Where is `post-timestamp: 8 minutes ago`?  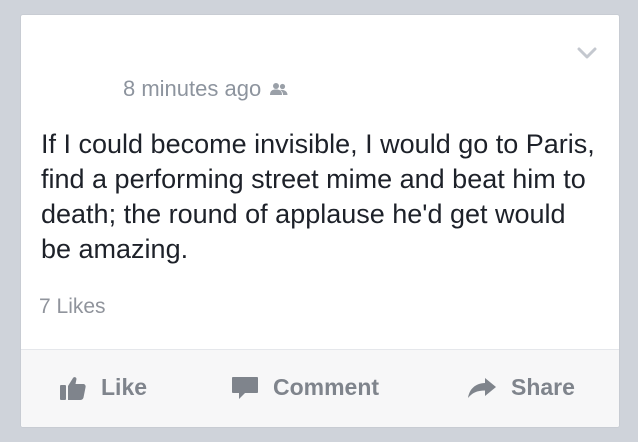
post-timestamp: 8 minutes ago is located at coordinates (192, 89).